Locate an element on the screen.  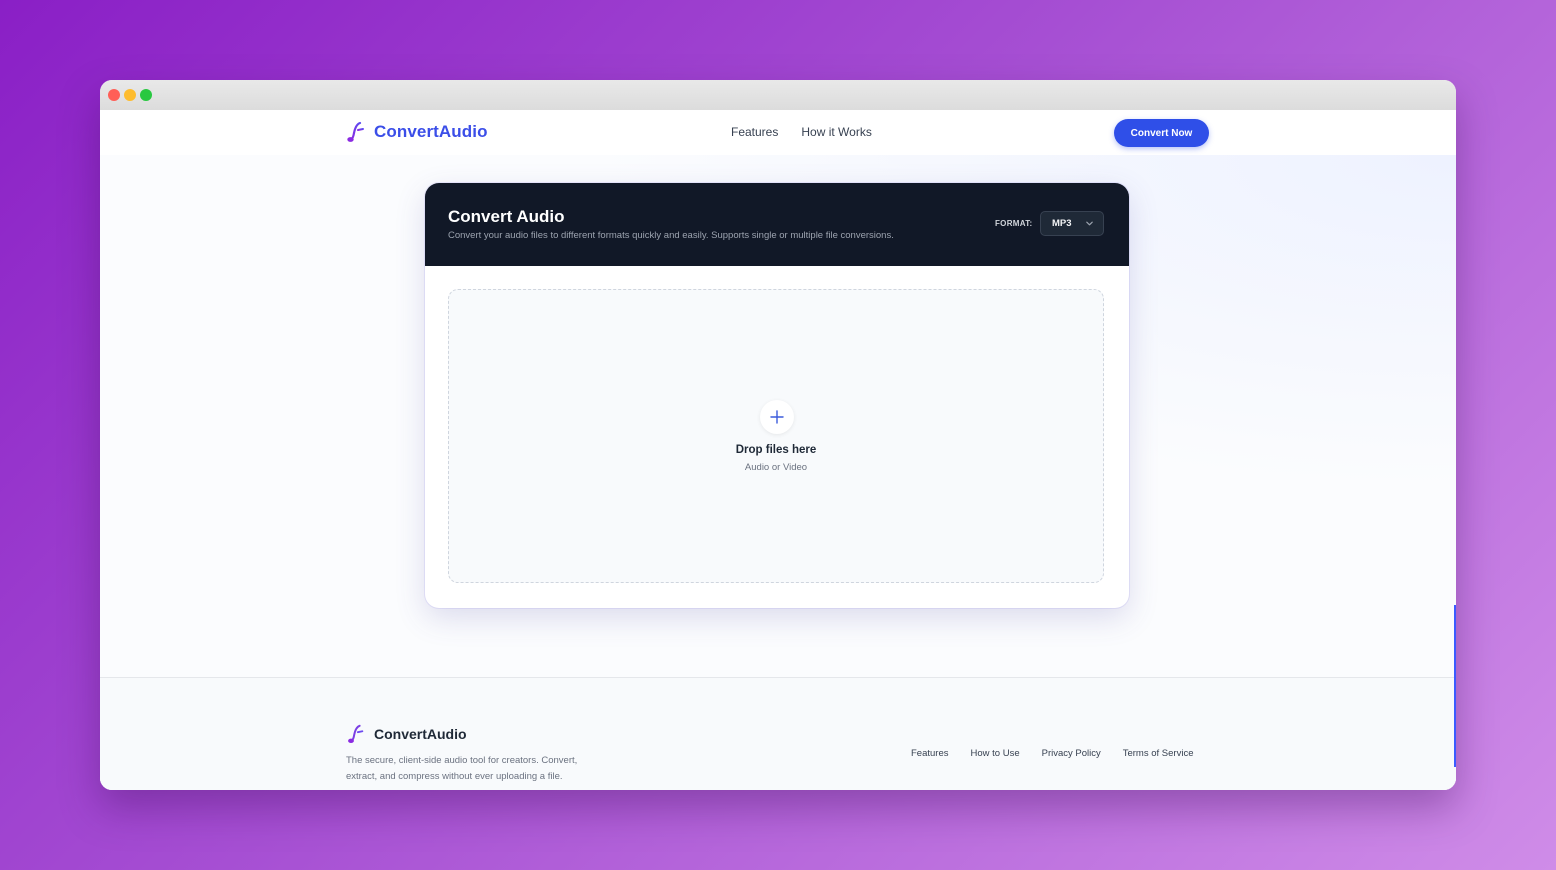
nav-link-features: Features is located at coordinates (754, 132).